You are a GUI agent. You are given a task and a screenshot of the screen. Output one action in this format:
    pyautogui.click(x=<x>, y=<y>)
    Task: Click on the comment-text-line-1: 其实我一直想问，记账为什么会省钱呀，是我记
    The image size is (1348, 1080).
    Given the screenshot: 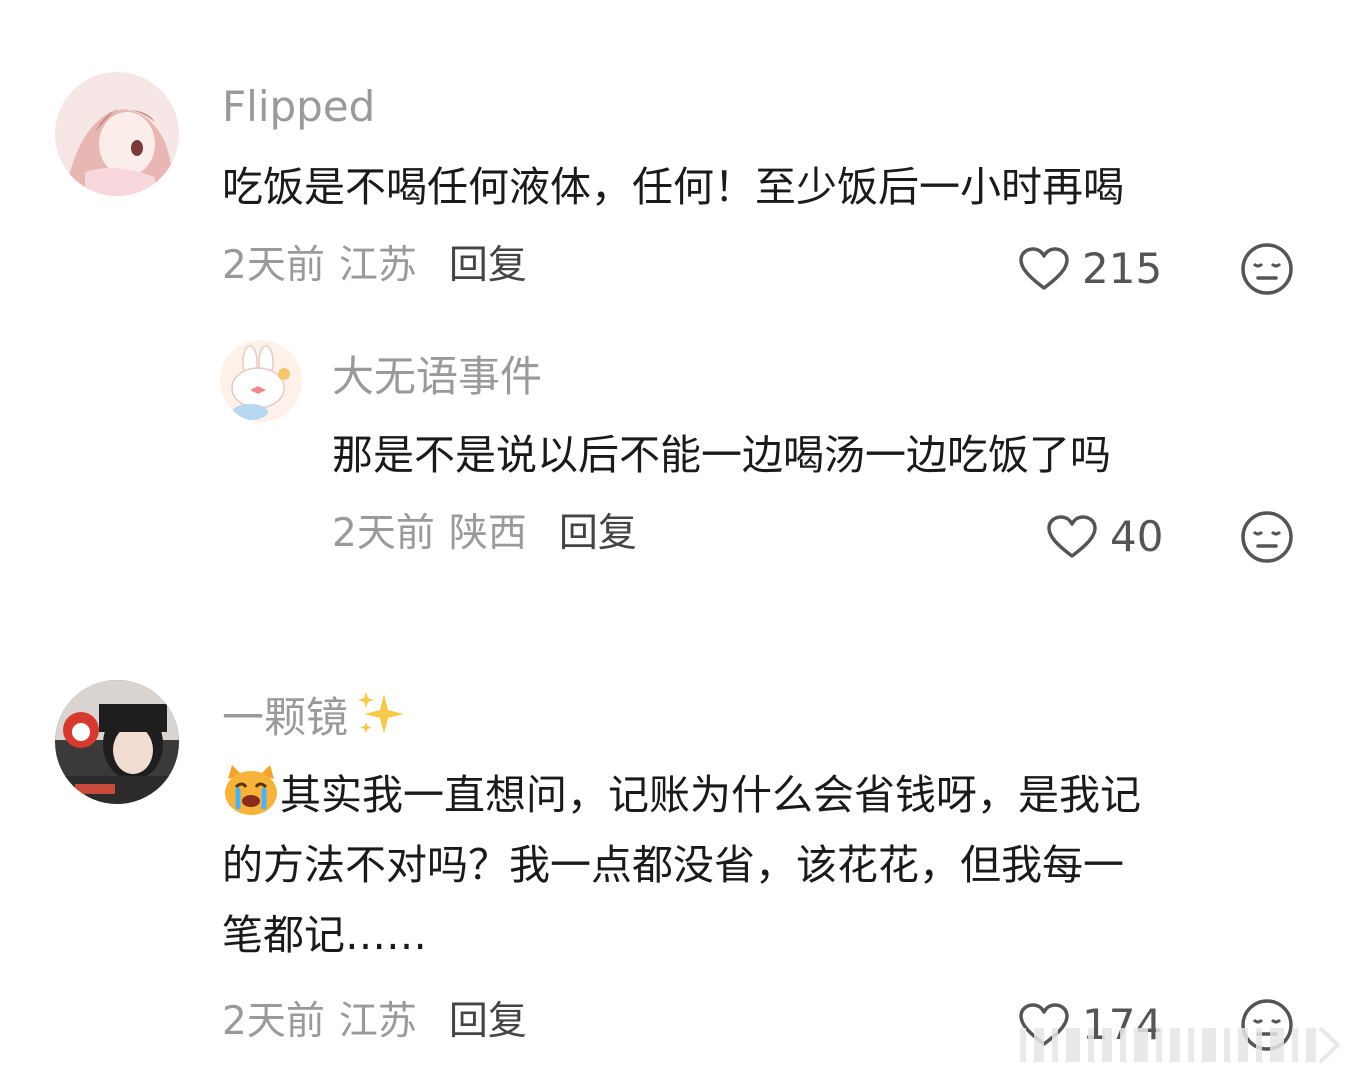 What is the action you would take?
    pyautogui.click(x=710, y=795)
    